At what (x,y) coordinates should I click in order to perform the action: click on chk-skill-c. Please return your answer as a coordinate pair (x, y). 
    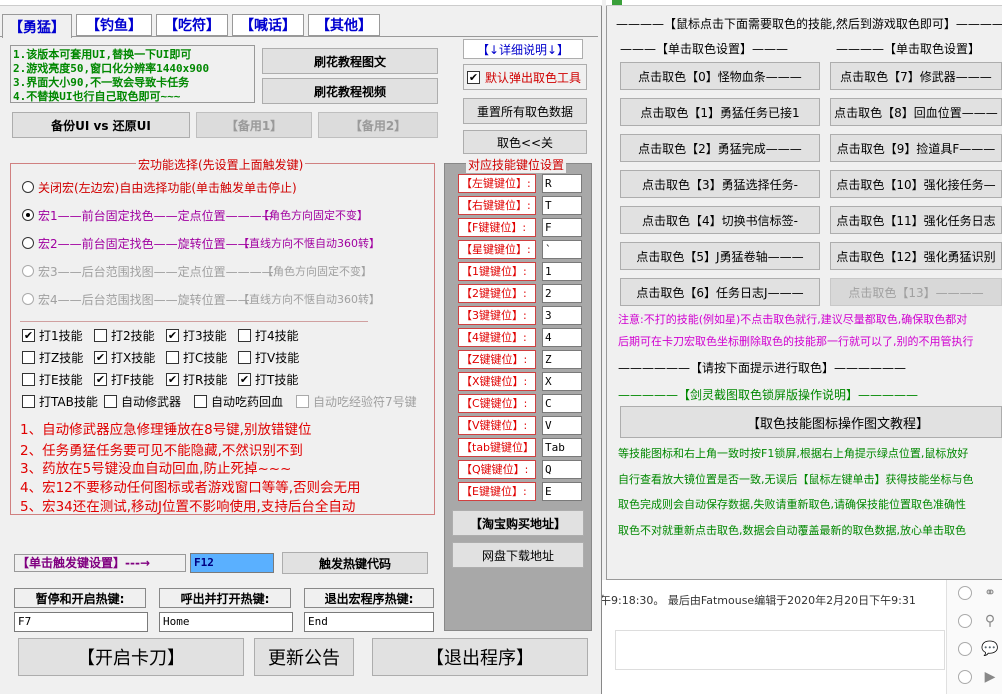
    Looking at the image, I should click on (172, 357).